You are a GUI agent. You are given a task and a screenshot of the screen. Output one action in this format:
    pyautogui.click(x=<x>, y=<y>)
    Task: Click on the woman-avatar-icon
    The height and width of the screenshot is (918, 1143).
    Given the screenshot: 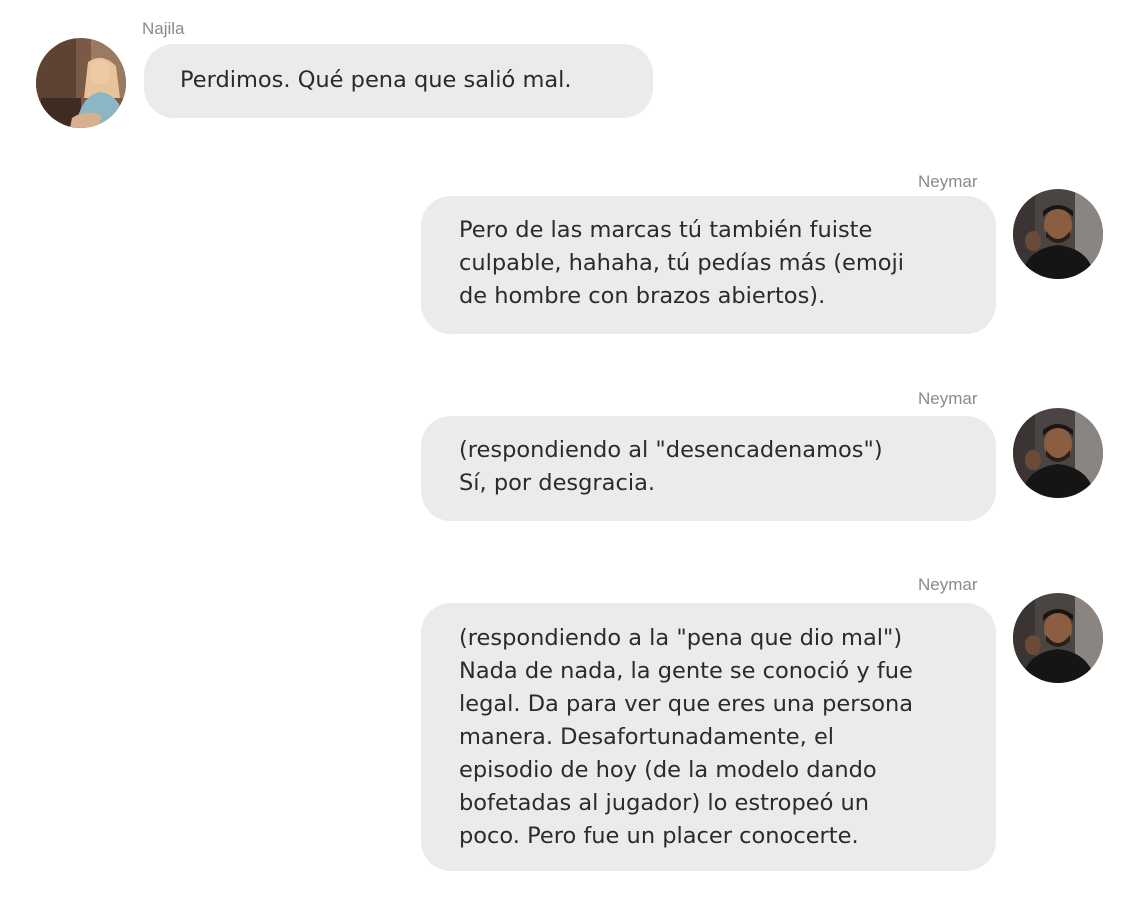 What is the action you would take?
    pyautogui.click(x=81, y=83)
    